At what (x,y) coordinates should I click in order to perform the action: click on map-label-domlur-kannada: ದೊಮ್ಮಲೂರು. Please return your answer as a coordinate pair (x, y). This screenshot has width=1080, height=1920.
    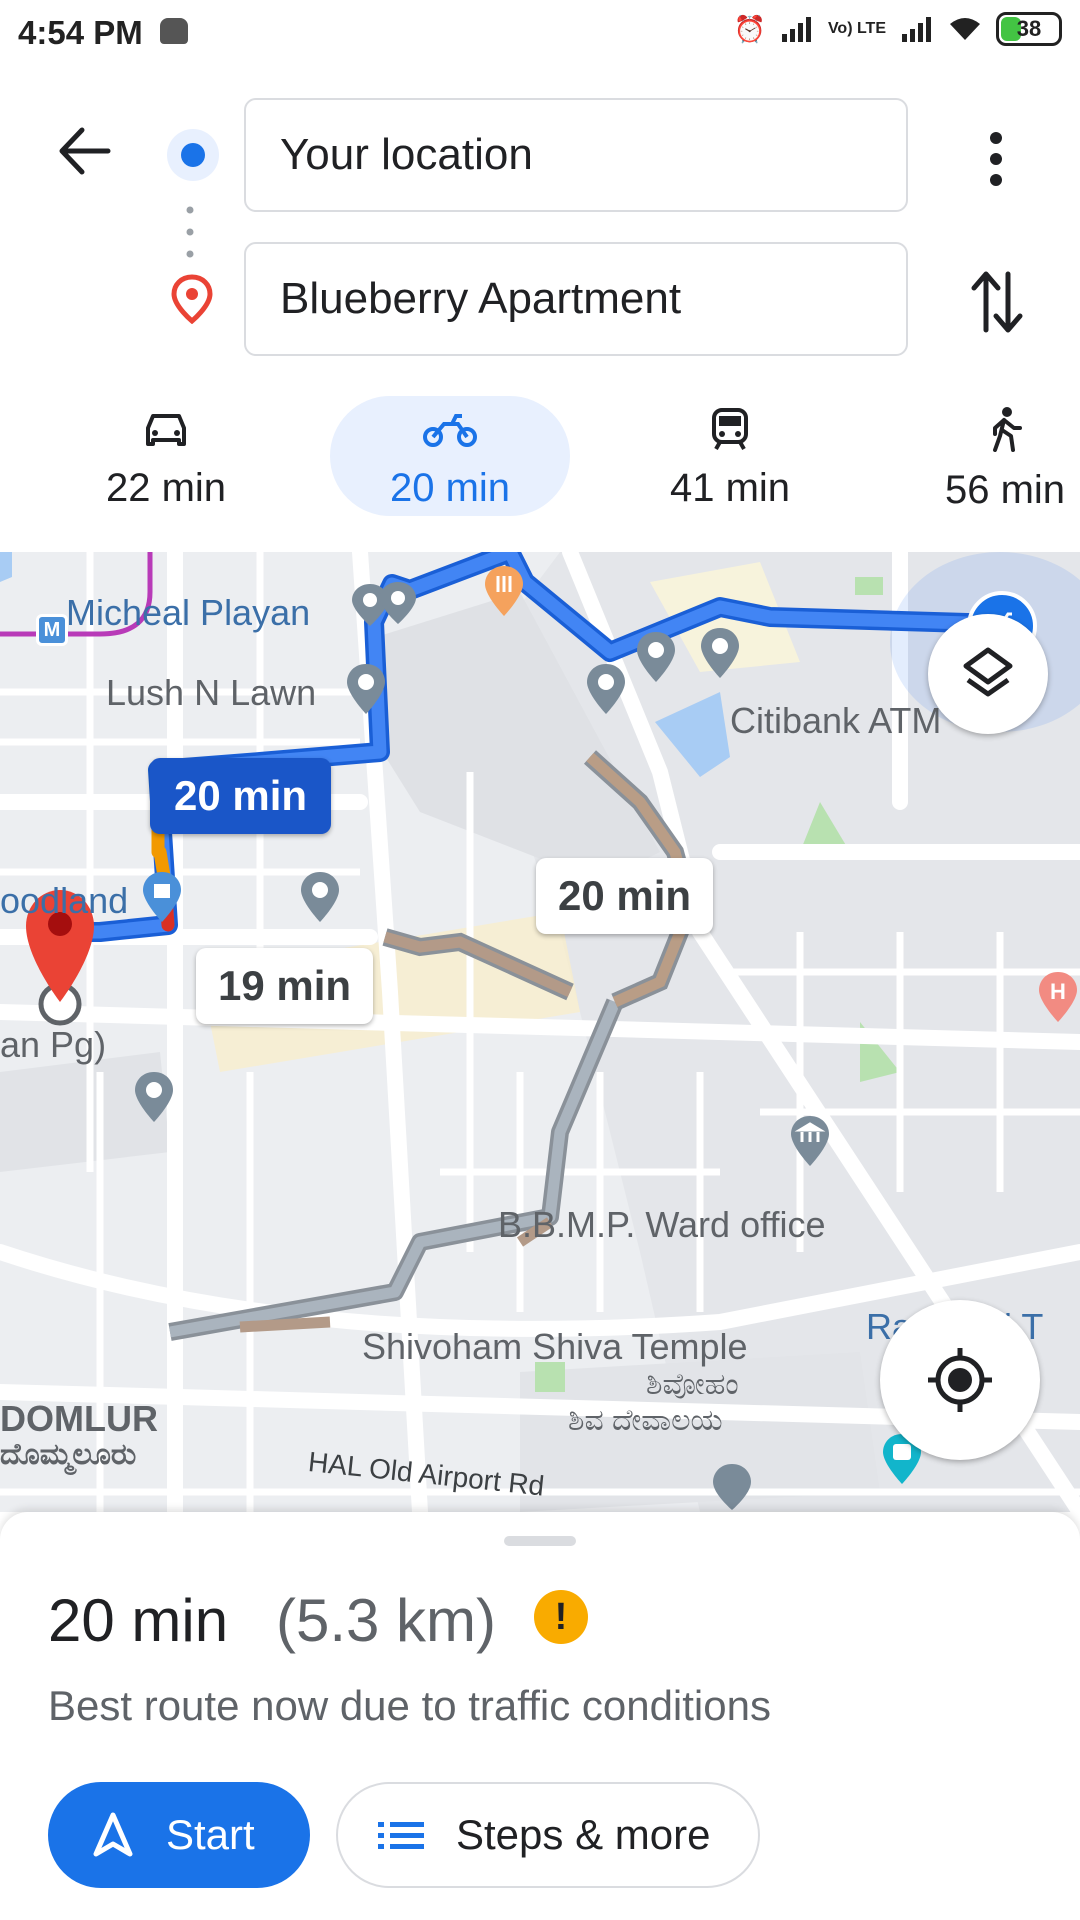
    Looking at the image, I should click on (68, 1454).